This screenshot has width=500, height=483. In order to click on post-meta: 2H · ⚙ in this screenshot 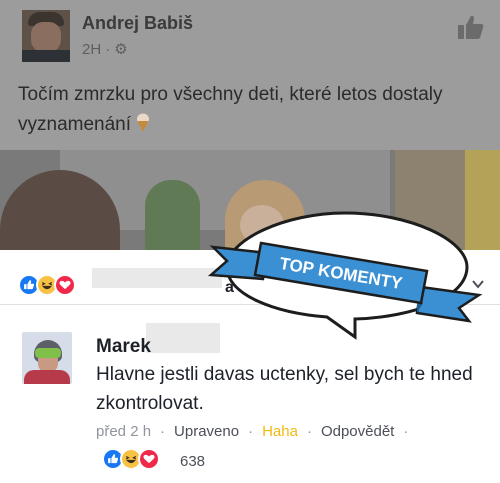, I will do `click(105, 49)`.